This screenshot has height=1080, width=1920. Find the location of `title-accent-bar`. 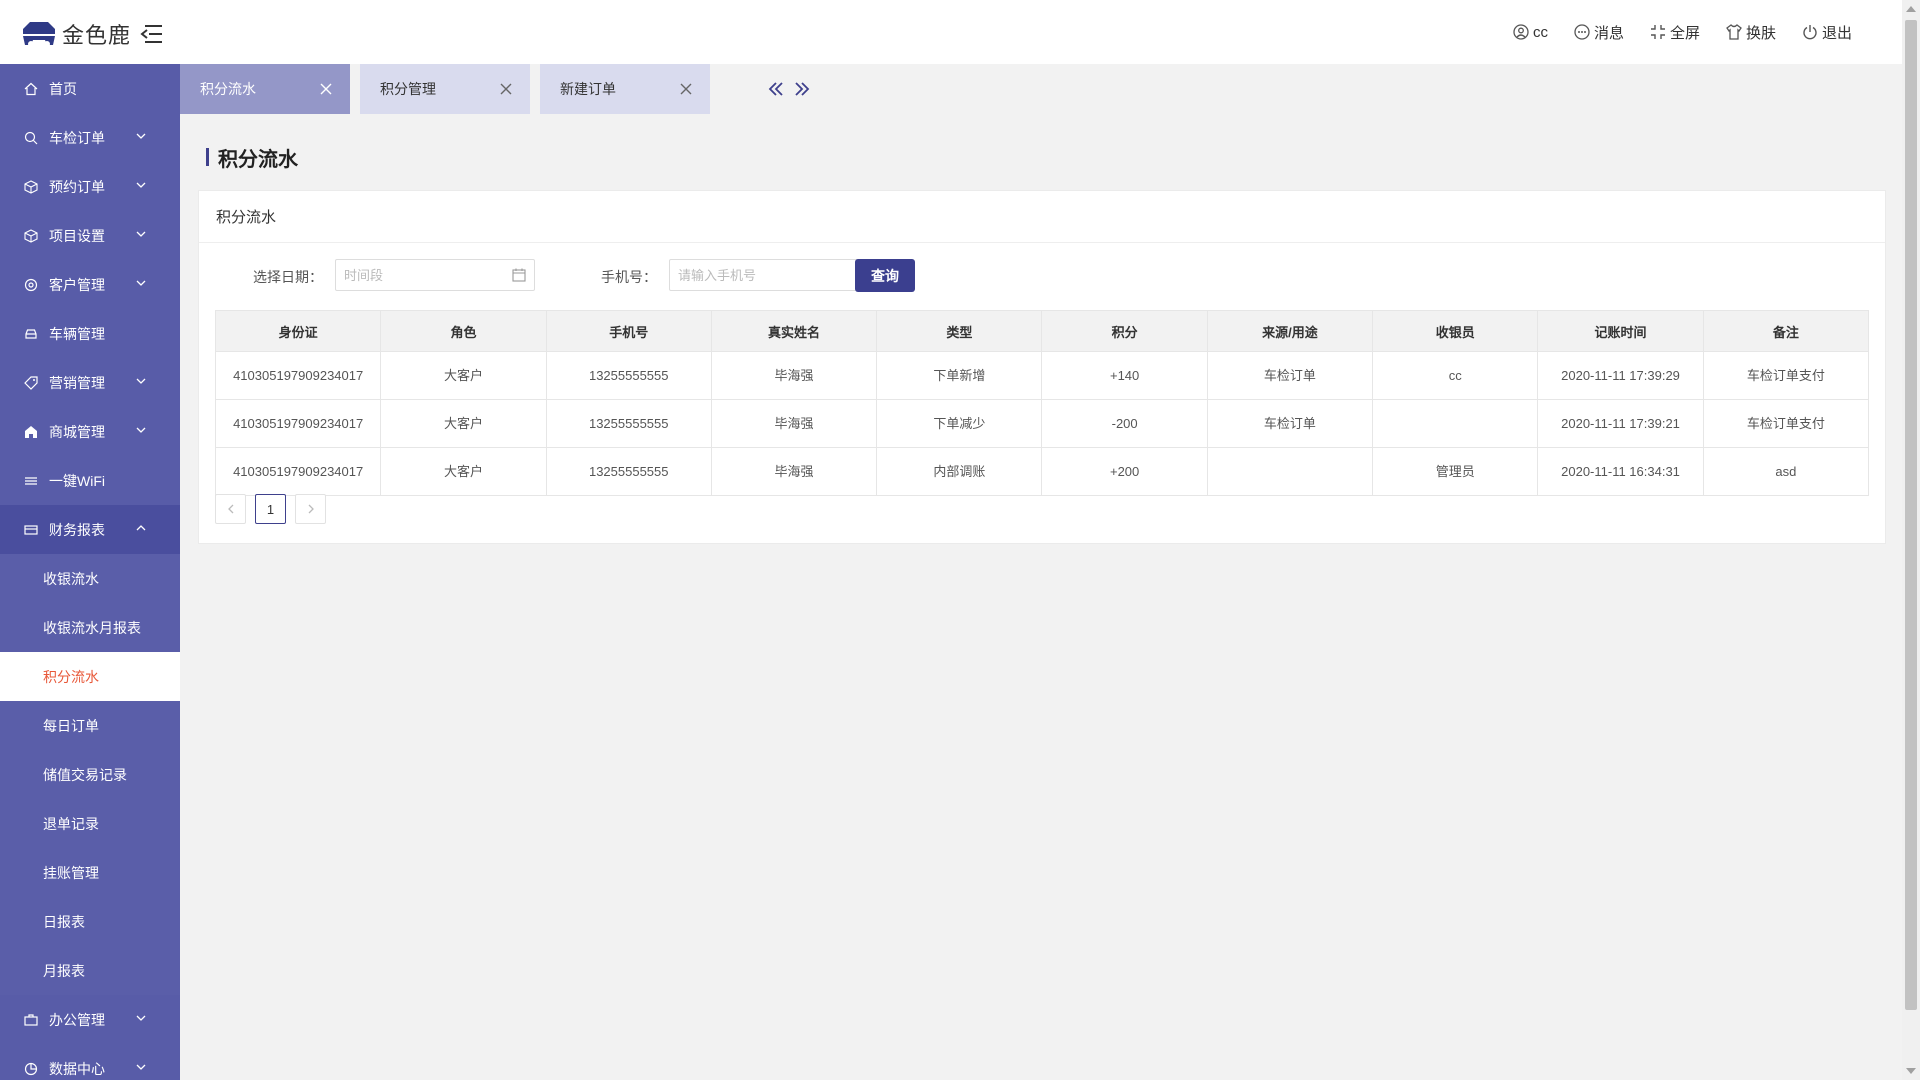

title-accent-bar is located at coordinates (207, 157).